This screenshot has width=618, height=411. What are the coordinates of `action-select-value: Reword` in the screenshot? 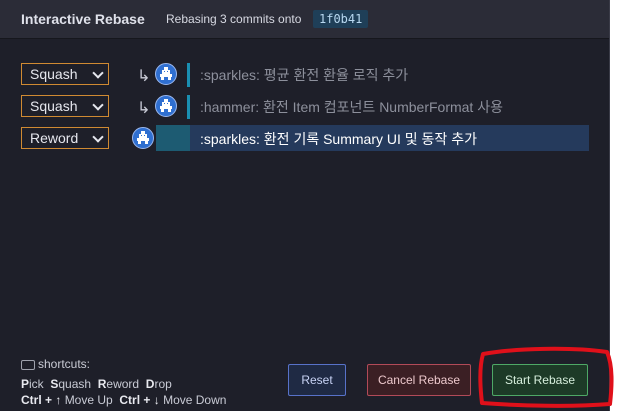 It's located at (54, 138).